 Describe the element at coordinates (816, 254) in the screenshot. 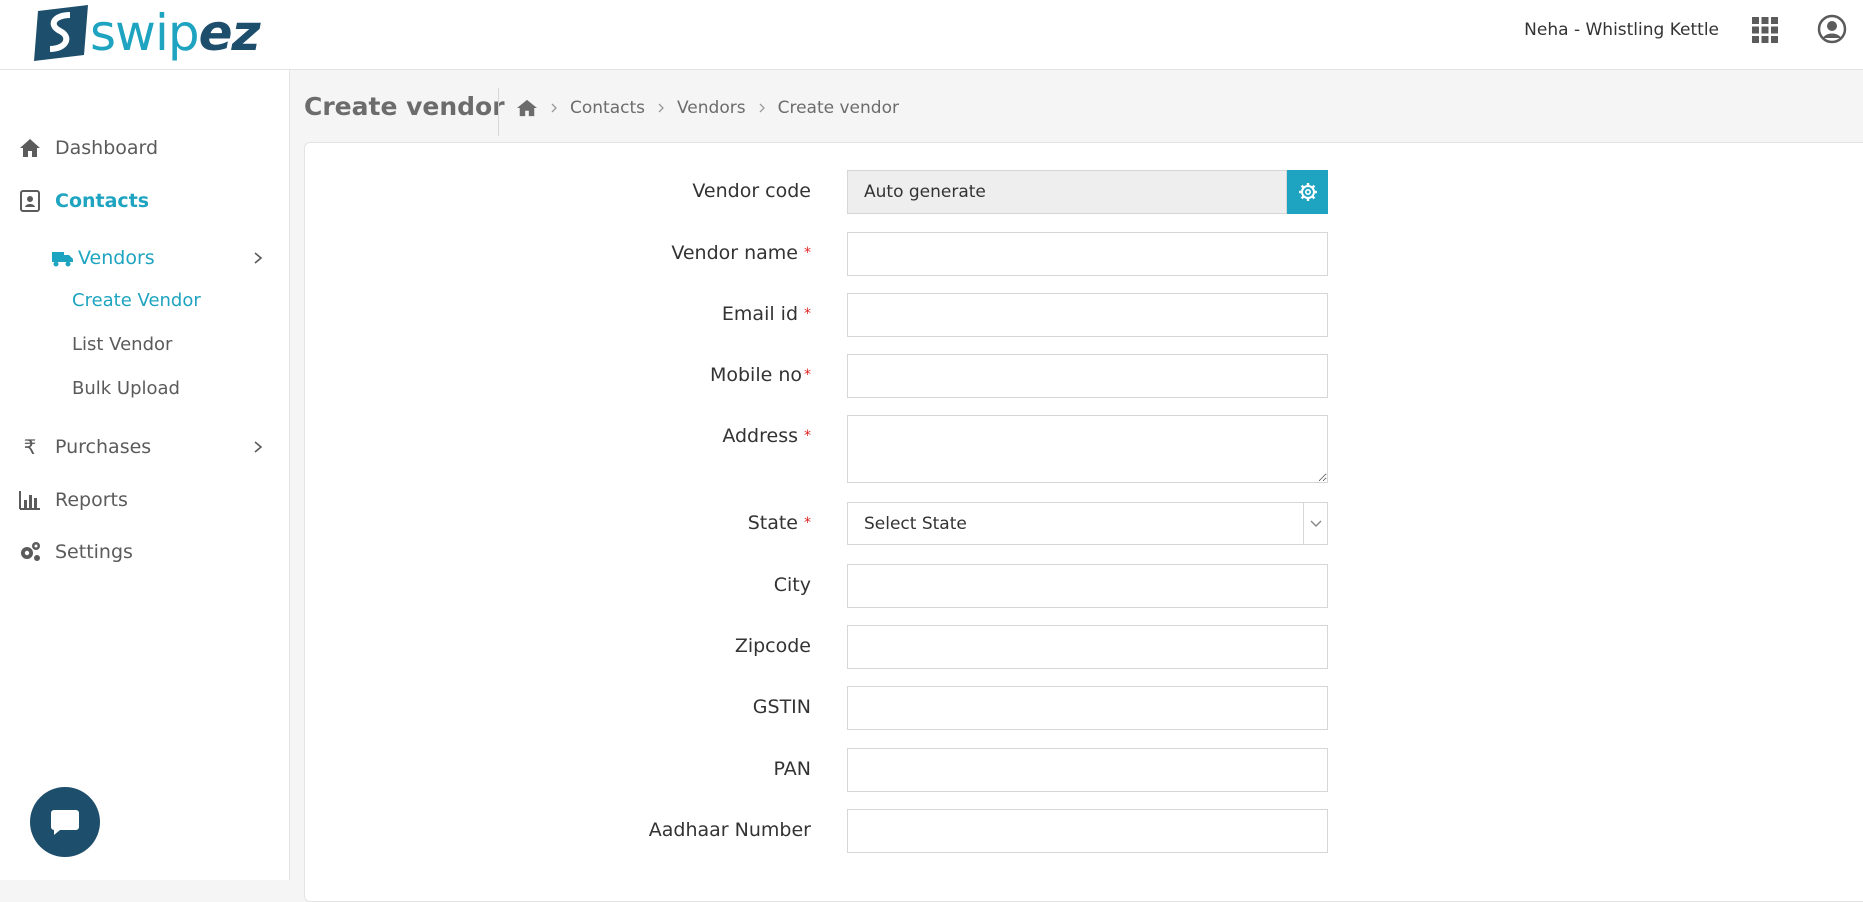

I see `form-row-vendor-name: Vendor name *` at that location.